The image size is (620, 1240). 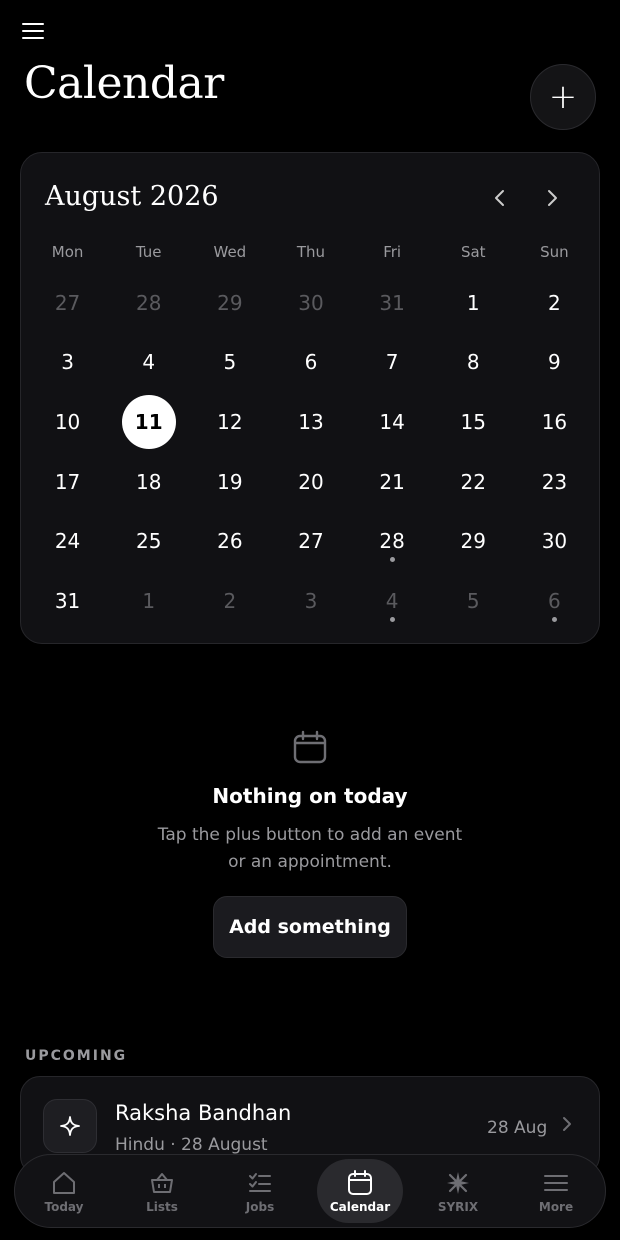 I want to click on event-title: Raksha Bandhan, so click(x=203, y=1113).